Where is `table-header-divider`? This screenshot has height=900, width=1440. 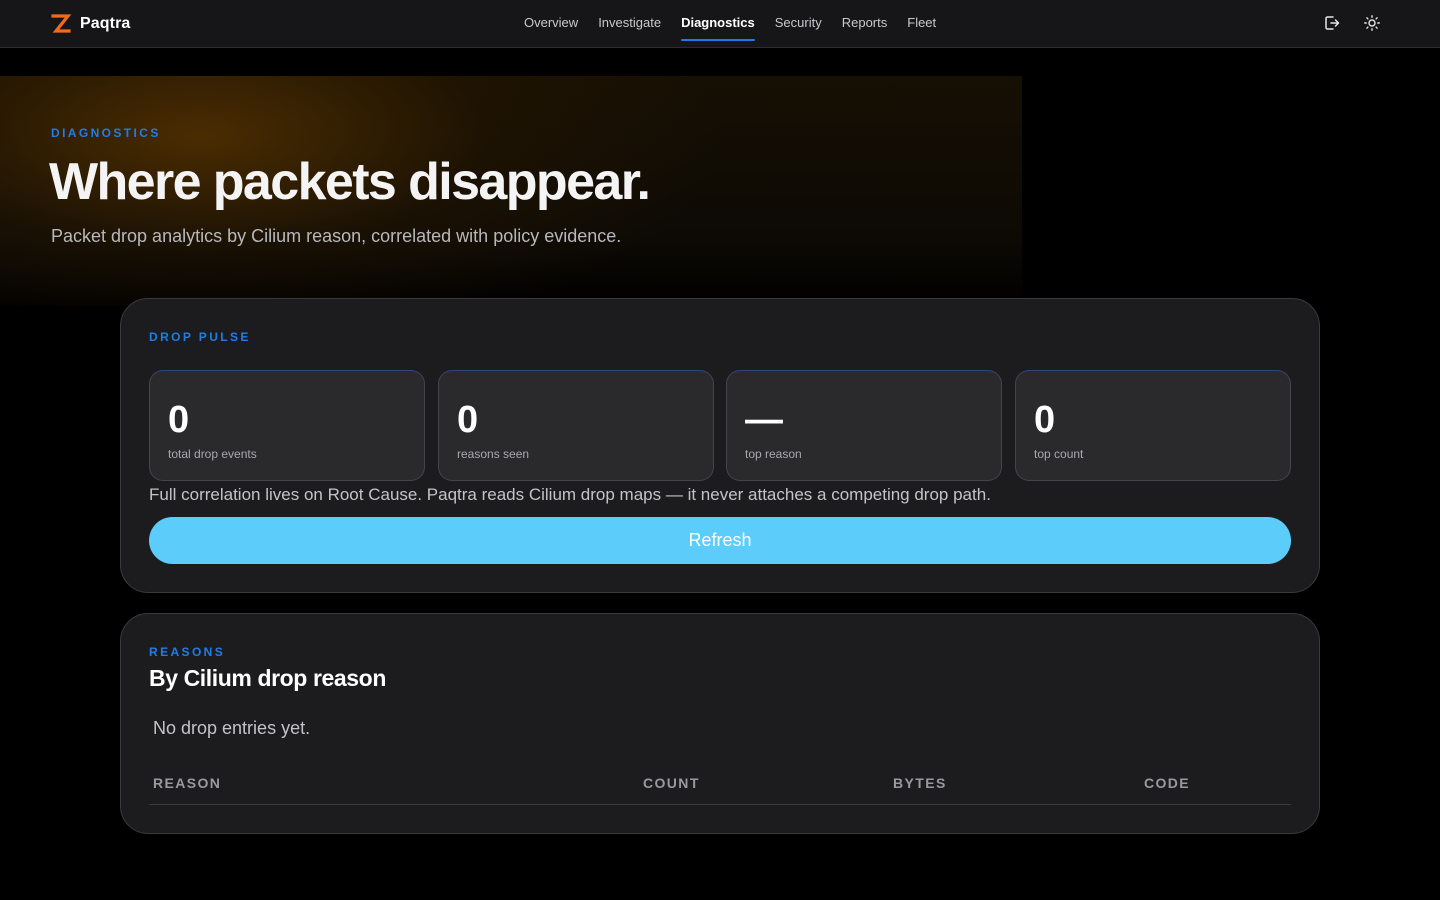
table-header-divider is located at coordinates (720, 804).